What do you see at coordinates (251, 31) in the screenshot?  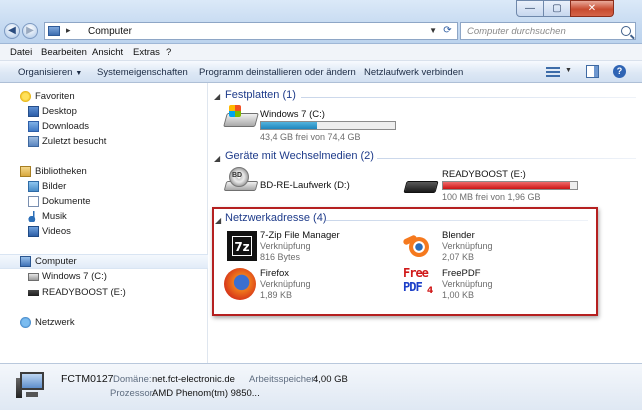 I see `address-bar: ▸ Computer ▼ ⟳` at bounding box center [251, 31].